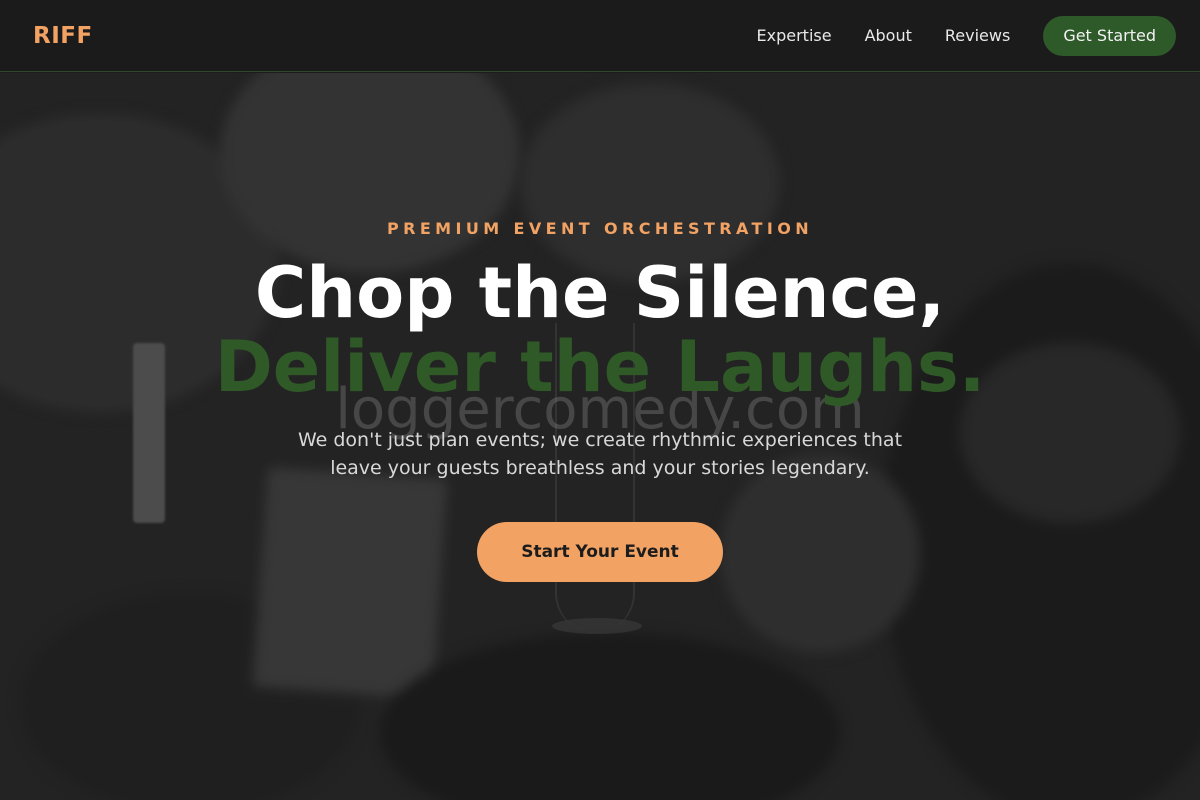 The image size is (1200, 800). What do you see at coordinates (888, 35) in the screenshot?
I see `nav-link-about: About` at bounding box center [888, 35].